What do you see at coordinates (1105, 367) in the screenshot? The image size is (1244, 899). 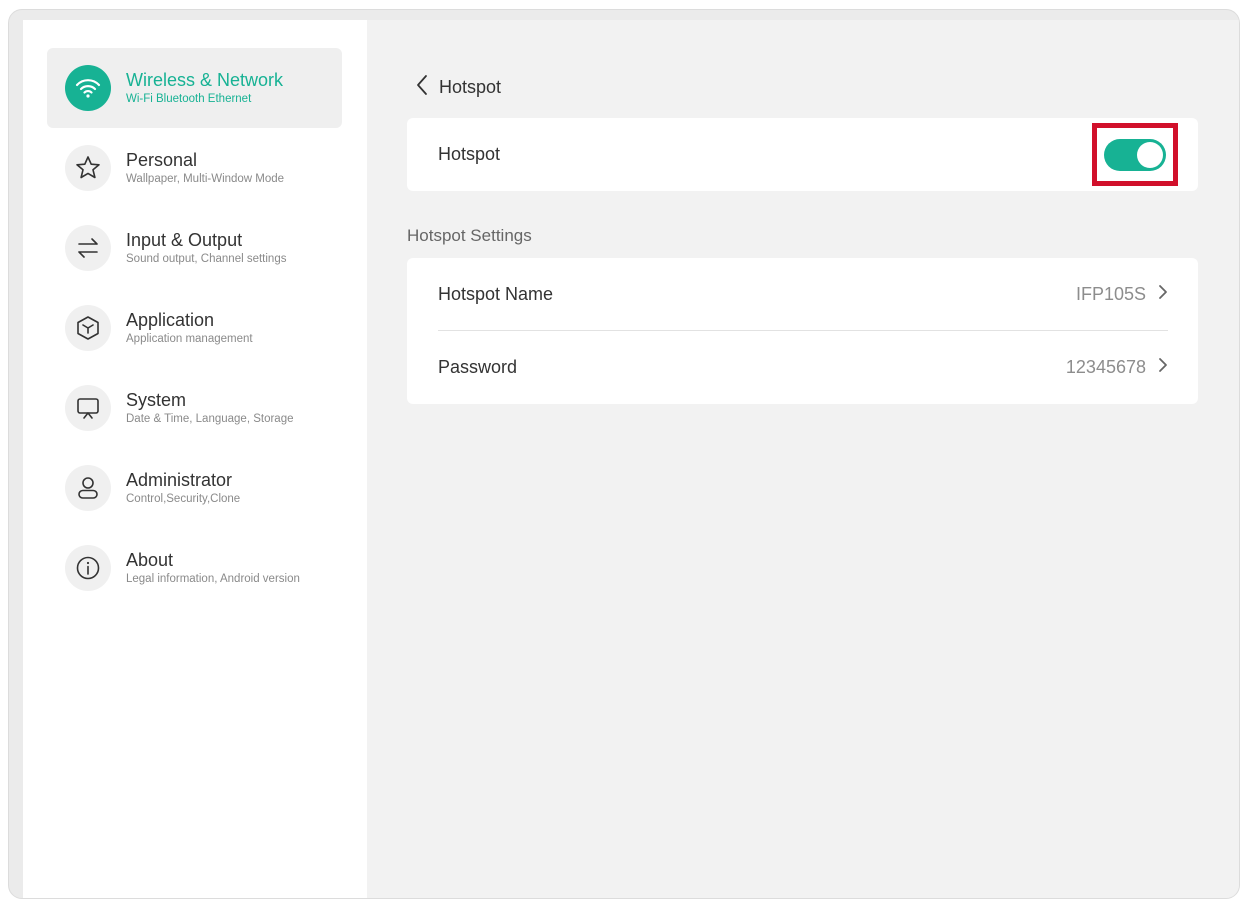 I see `setting-value: 12345678` at bounding box center [1105, 367].